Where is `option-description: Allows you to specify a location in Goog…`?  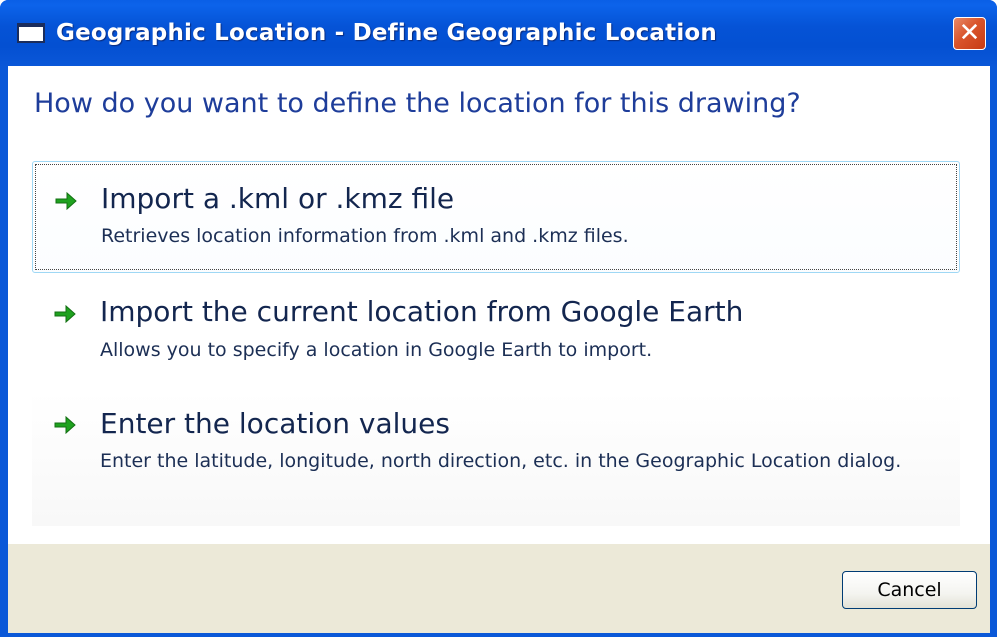 option-description: Allows you to specify a location in Goog… is located at coordinates (376, 350).